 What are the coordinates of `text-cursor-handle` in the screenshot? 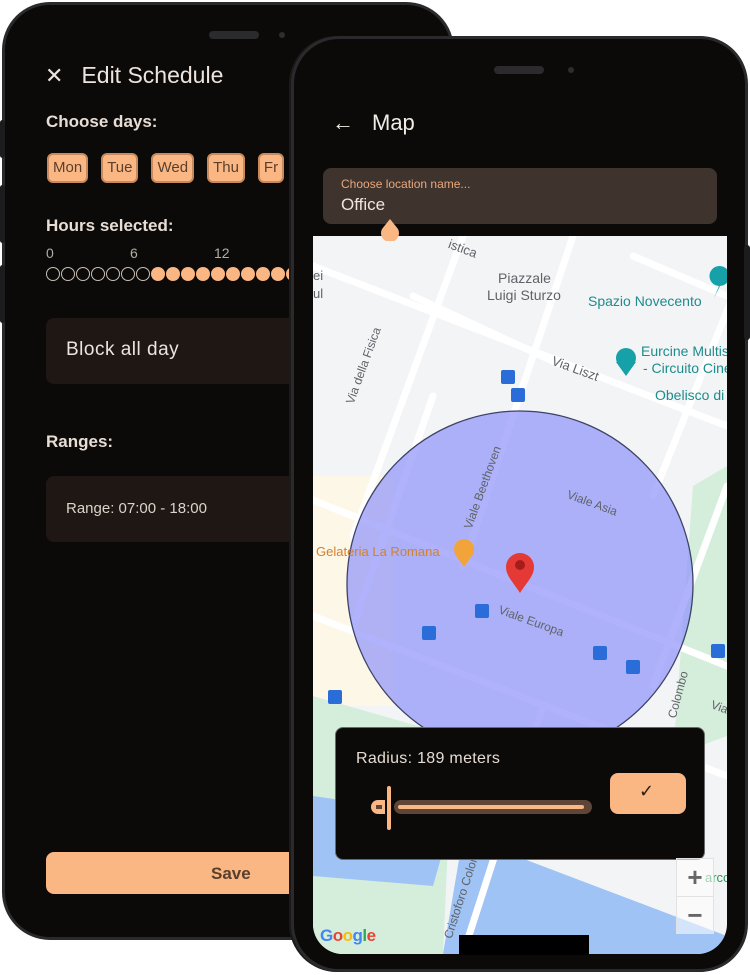 It's located at (390, 230).